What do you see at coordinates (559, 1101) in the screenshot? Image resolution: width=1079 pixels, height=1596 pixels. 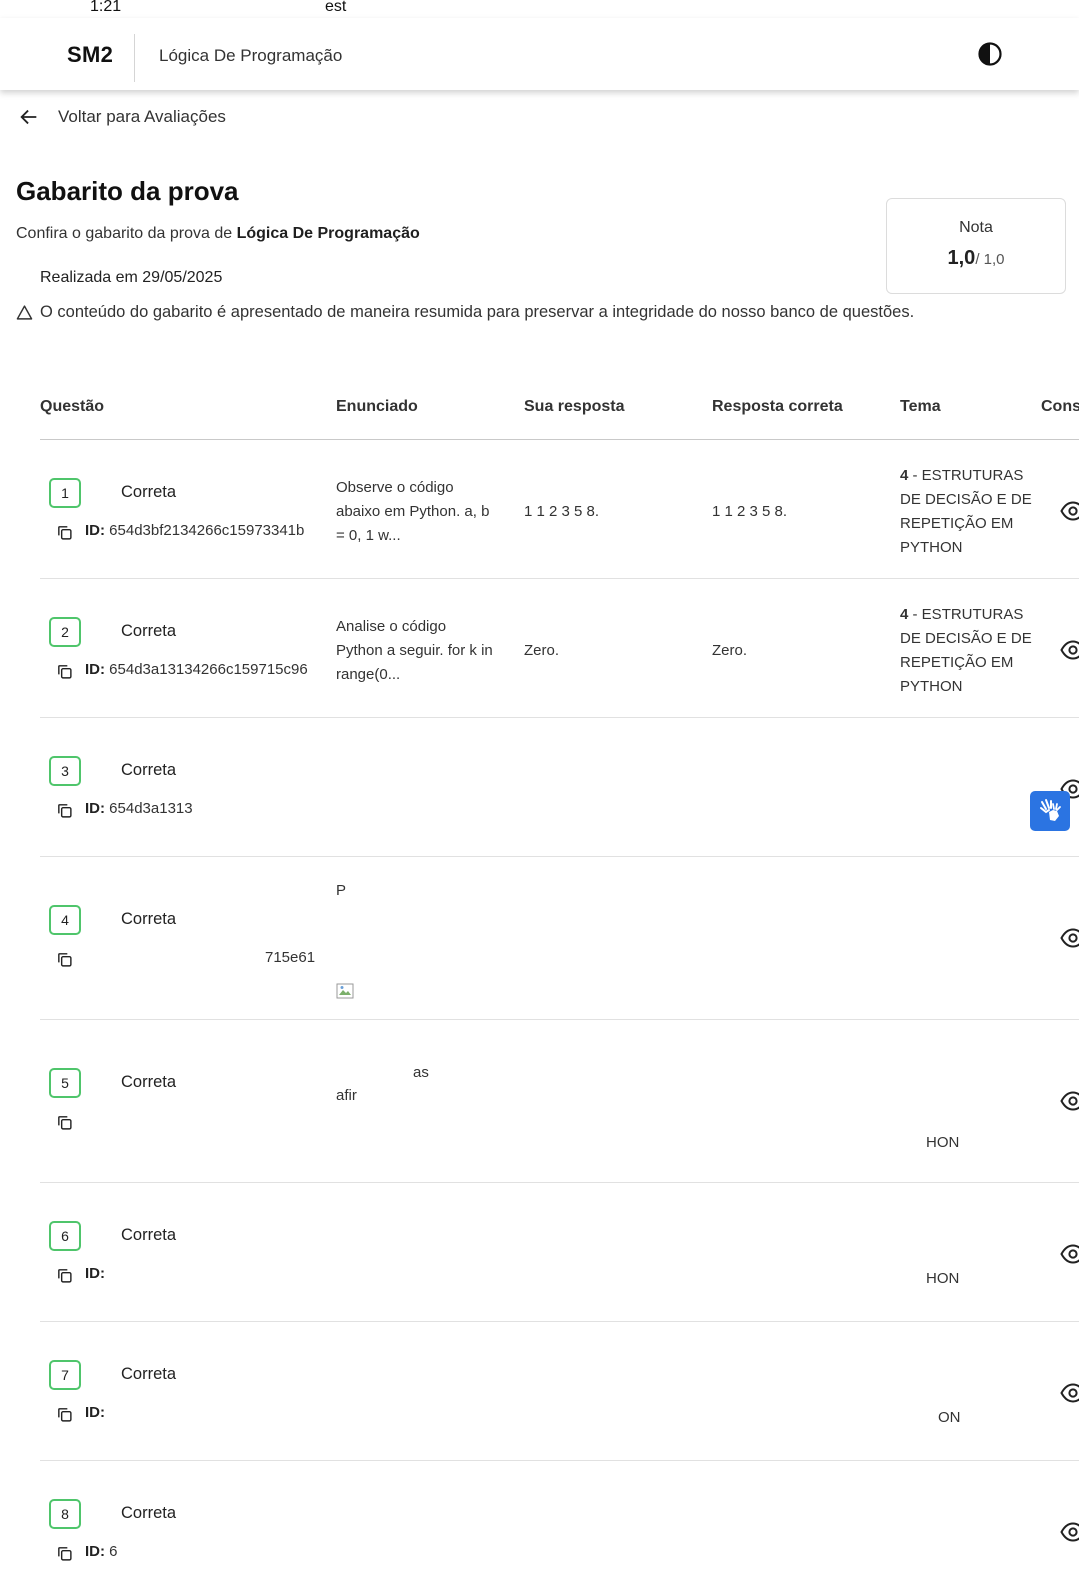 I see `table-row: 5 Correta as afir HON` at bounding box center [559, 1101].